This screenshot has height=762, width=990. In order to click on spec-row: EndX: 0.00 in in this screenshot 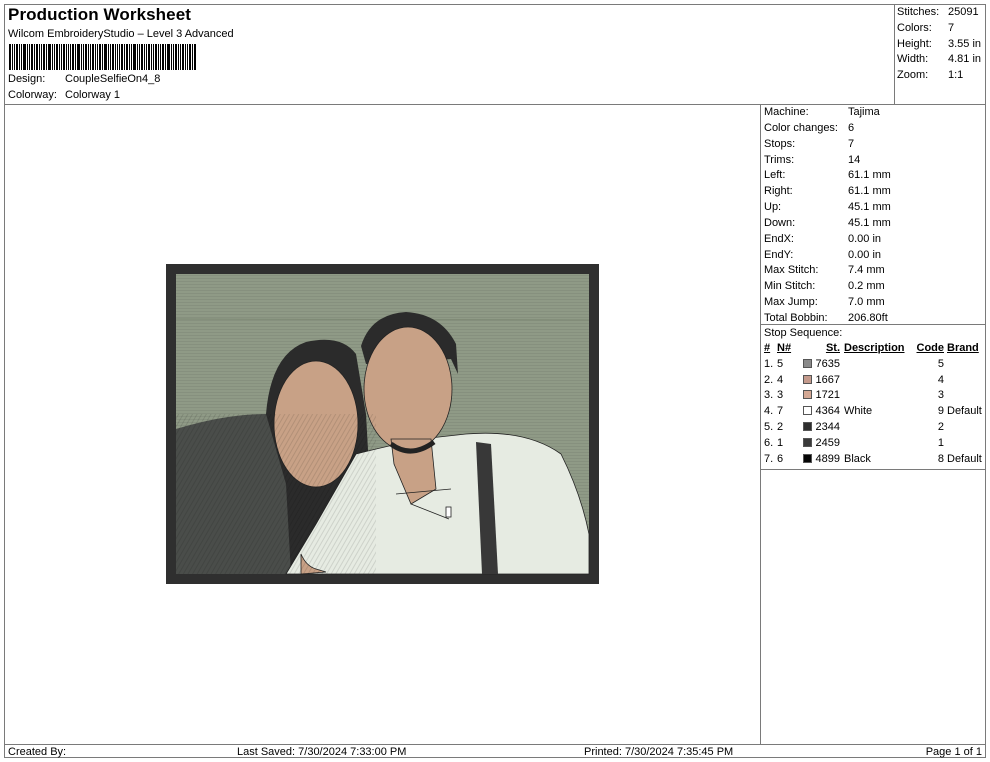, I will do `click(827, 240)`.